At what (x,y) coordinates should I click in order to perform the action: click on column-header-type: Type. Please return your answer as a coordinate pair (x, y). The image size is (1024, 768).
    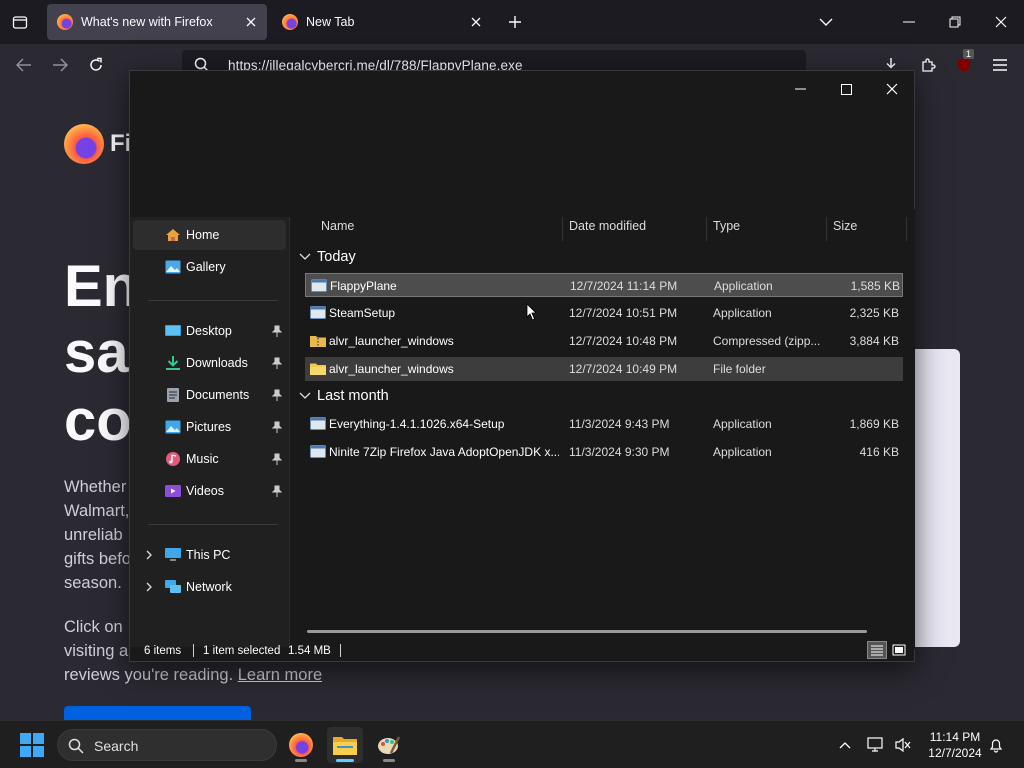
    Looking at the image, I should click on (767, 229).